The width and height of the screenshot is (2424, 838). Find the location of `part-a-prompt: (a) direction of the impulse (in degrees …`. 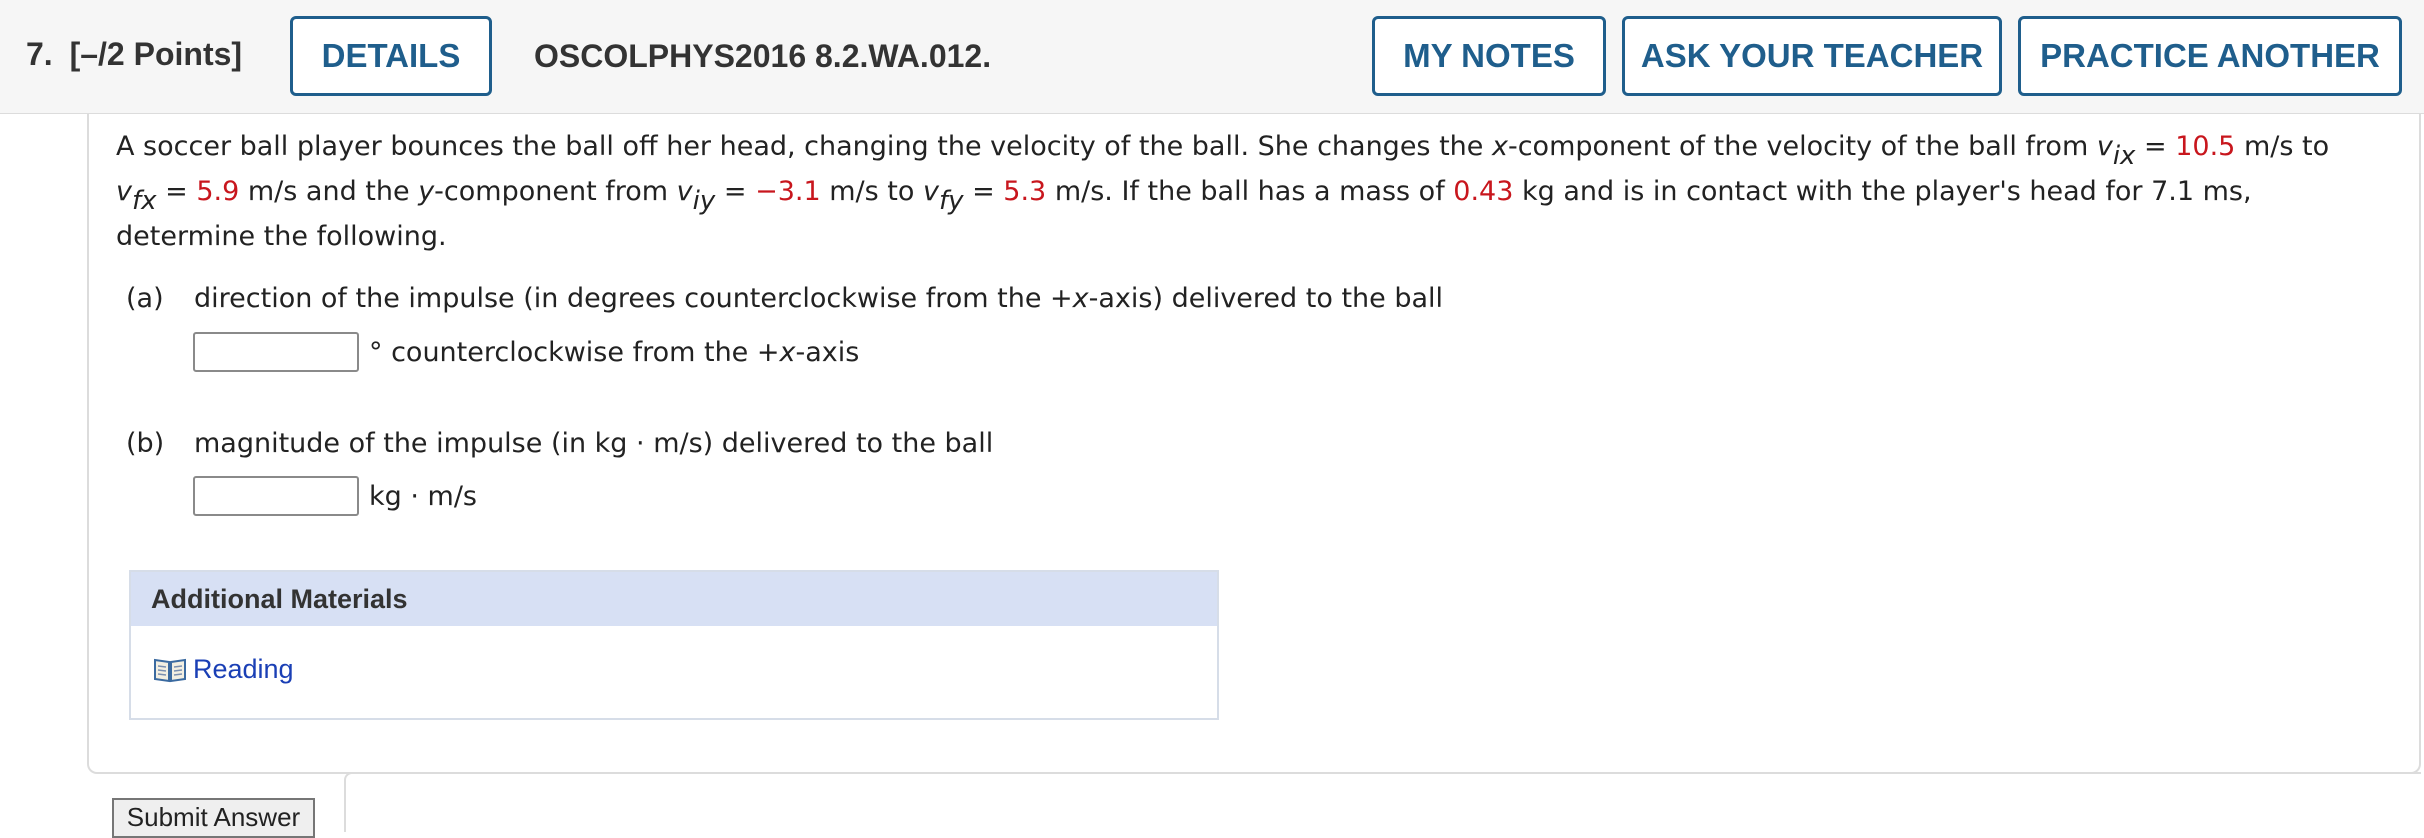

part-a-prompt: (a) direction of the impulse (in degrees … is located at coordinates (784, 298).